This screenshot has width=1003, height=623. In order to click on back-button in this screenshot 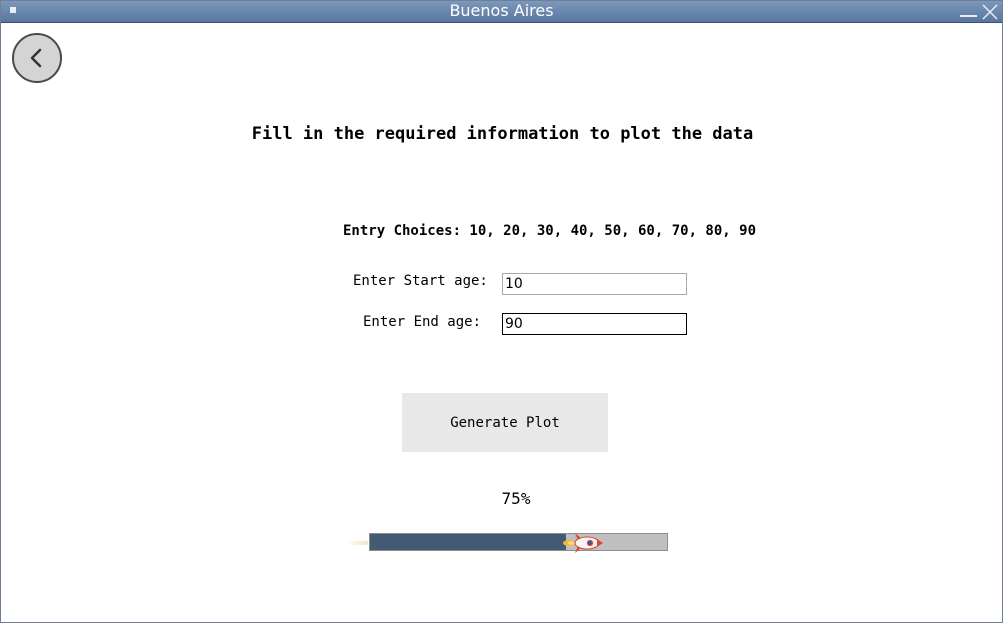, I will do `click(37, 58)`.